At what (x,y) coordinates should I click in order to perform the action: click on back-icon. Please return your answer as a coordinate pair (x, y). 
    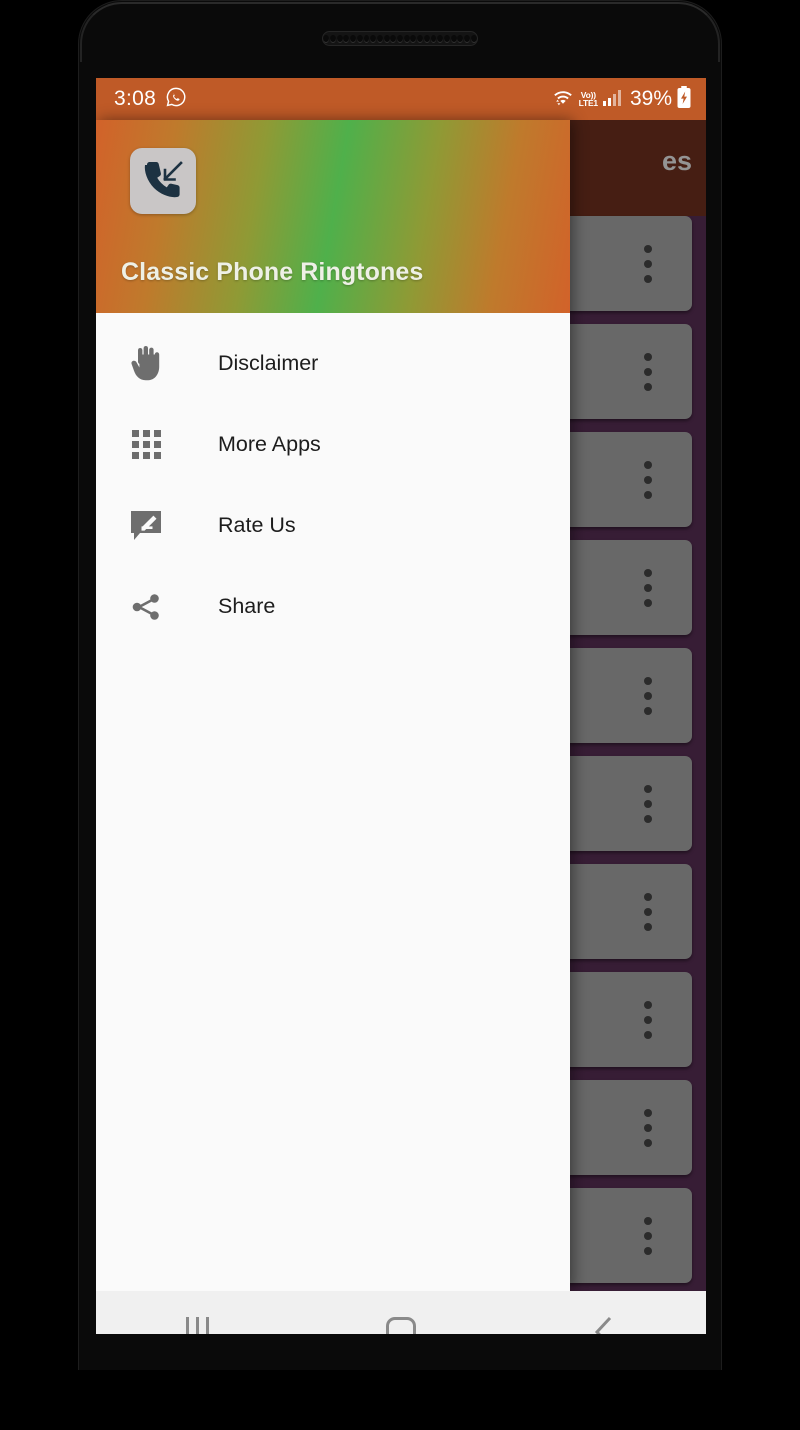
    Looking at the image, I should click on (604, 1324).